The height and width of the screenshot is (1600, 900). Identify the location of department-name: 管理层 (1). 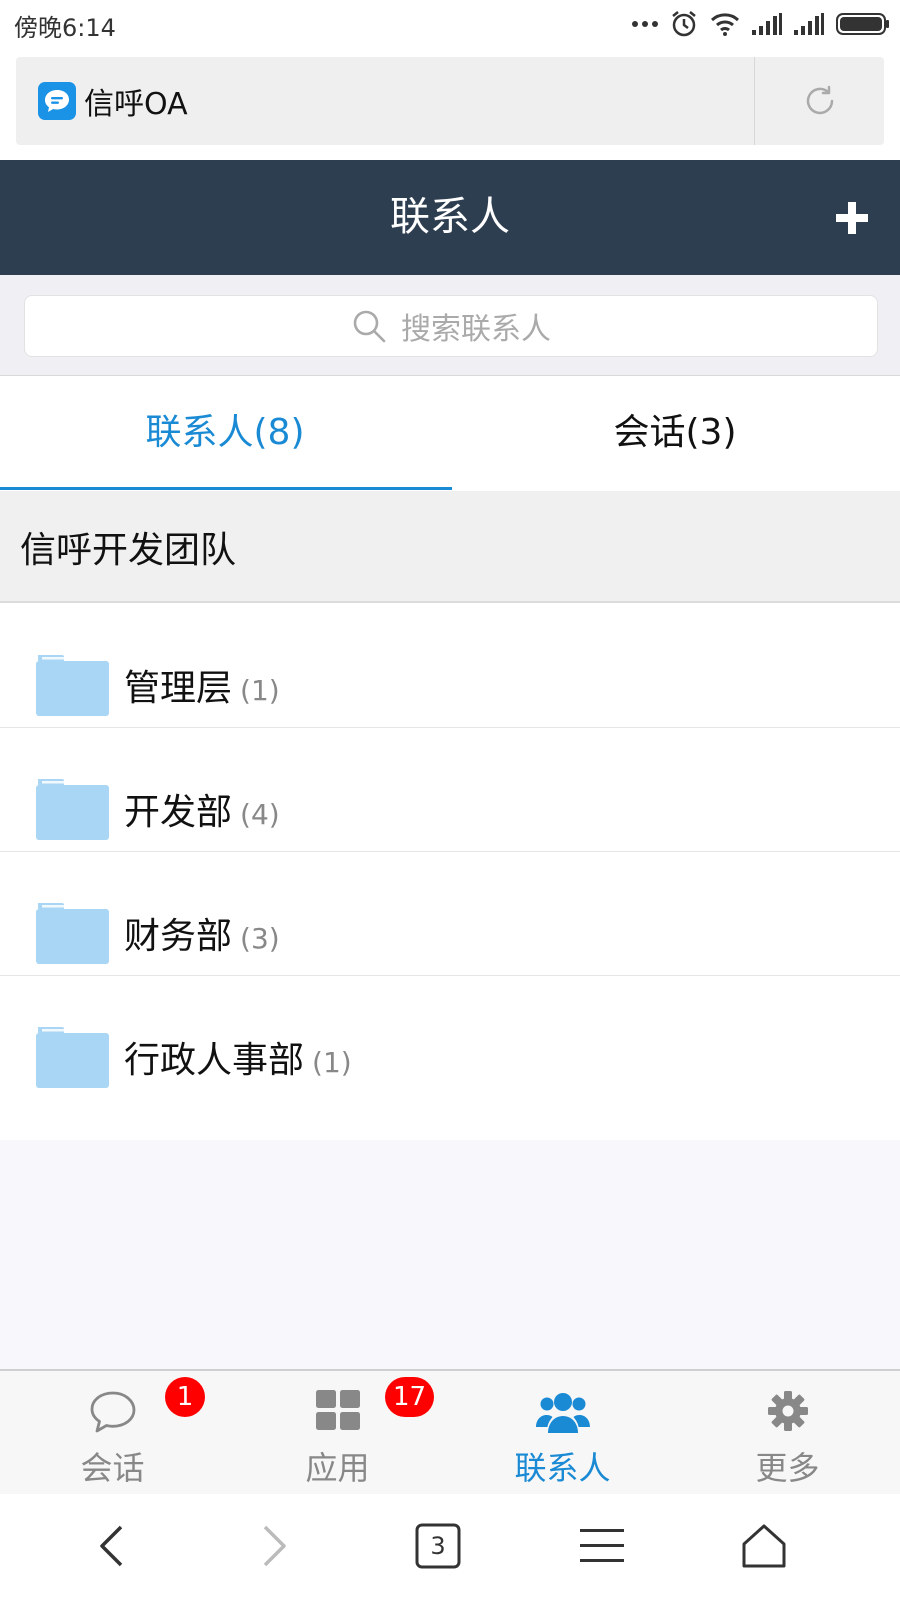
(202, 688).